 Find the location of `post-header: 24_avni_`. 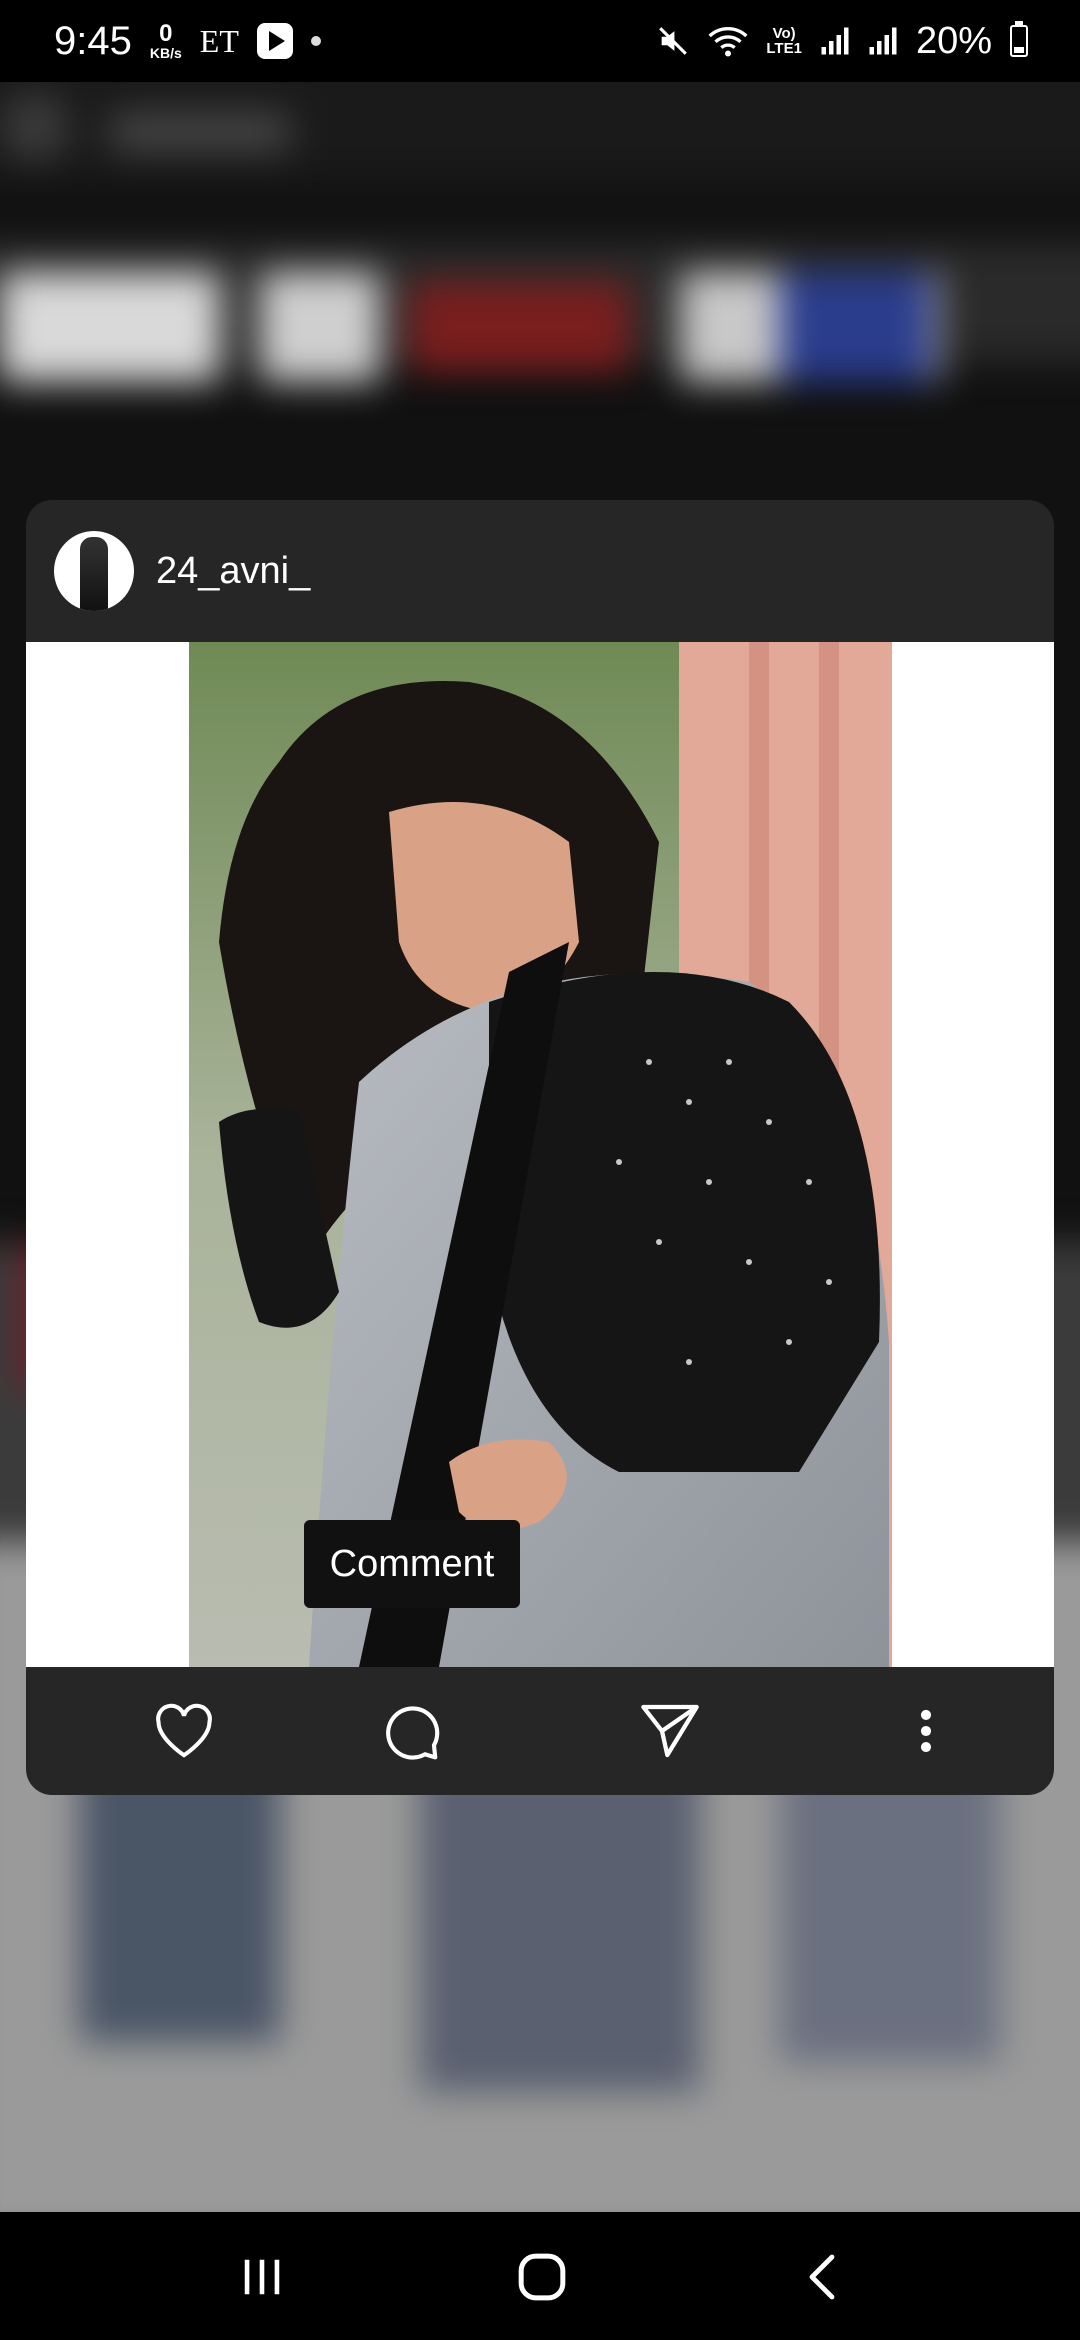

post-header: 24_avni_ is located at coordinates (540, 571).